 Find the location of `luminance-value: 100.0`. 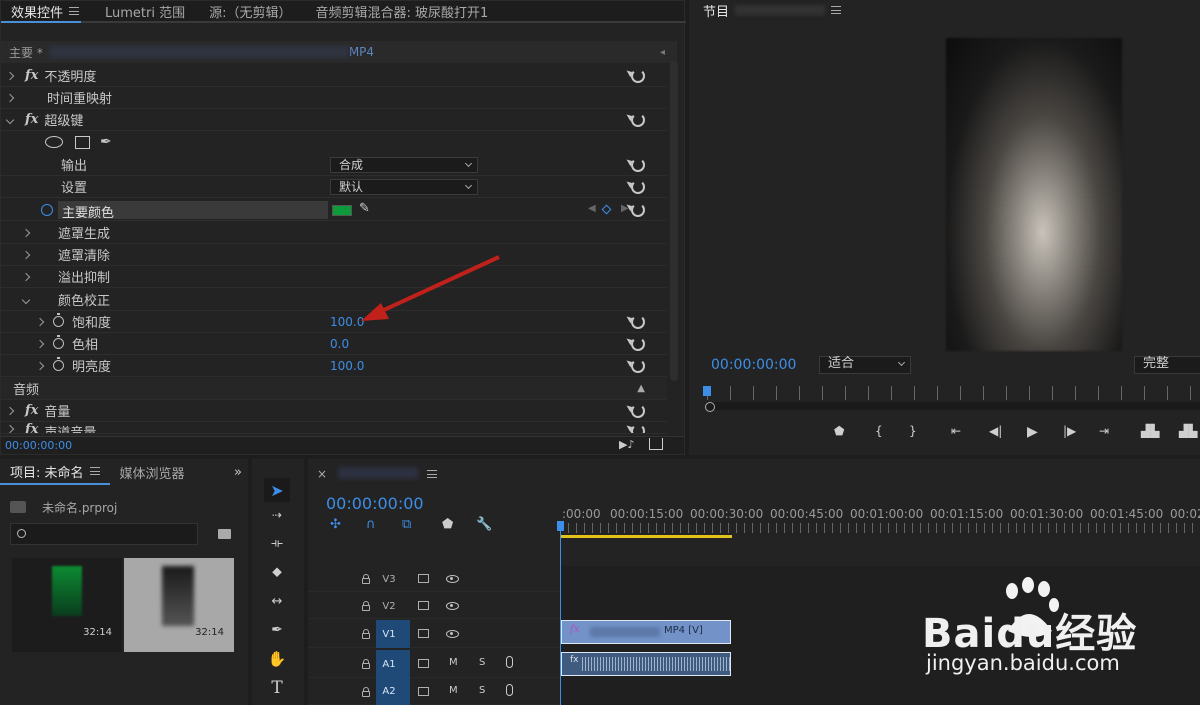

luminance-value: 100.0 is located at coordinates (347, 366).